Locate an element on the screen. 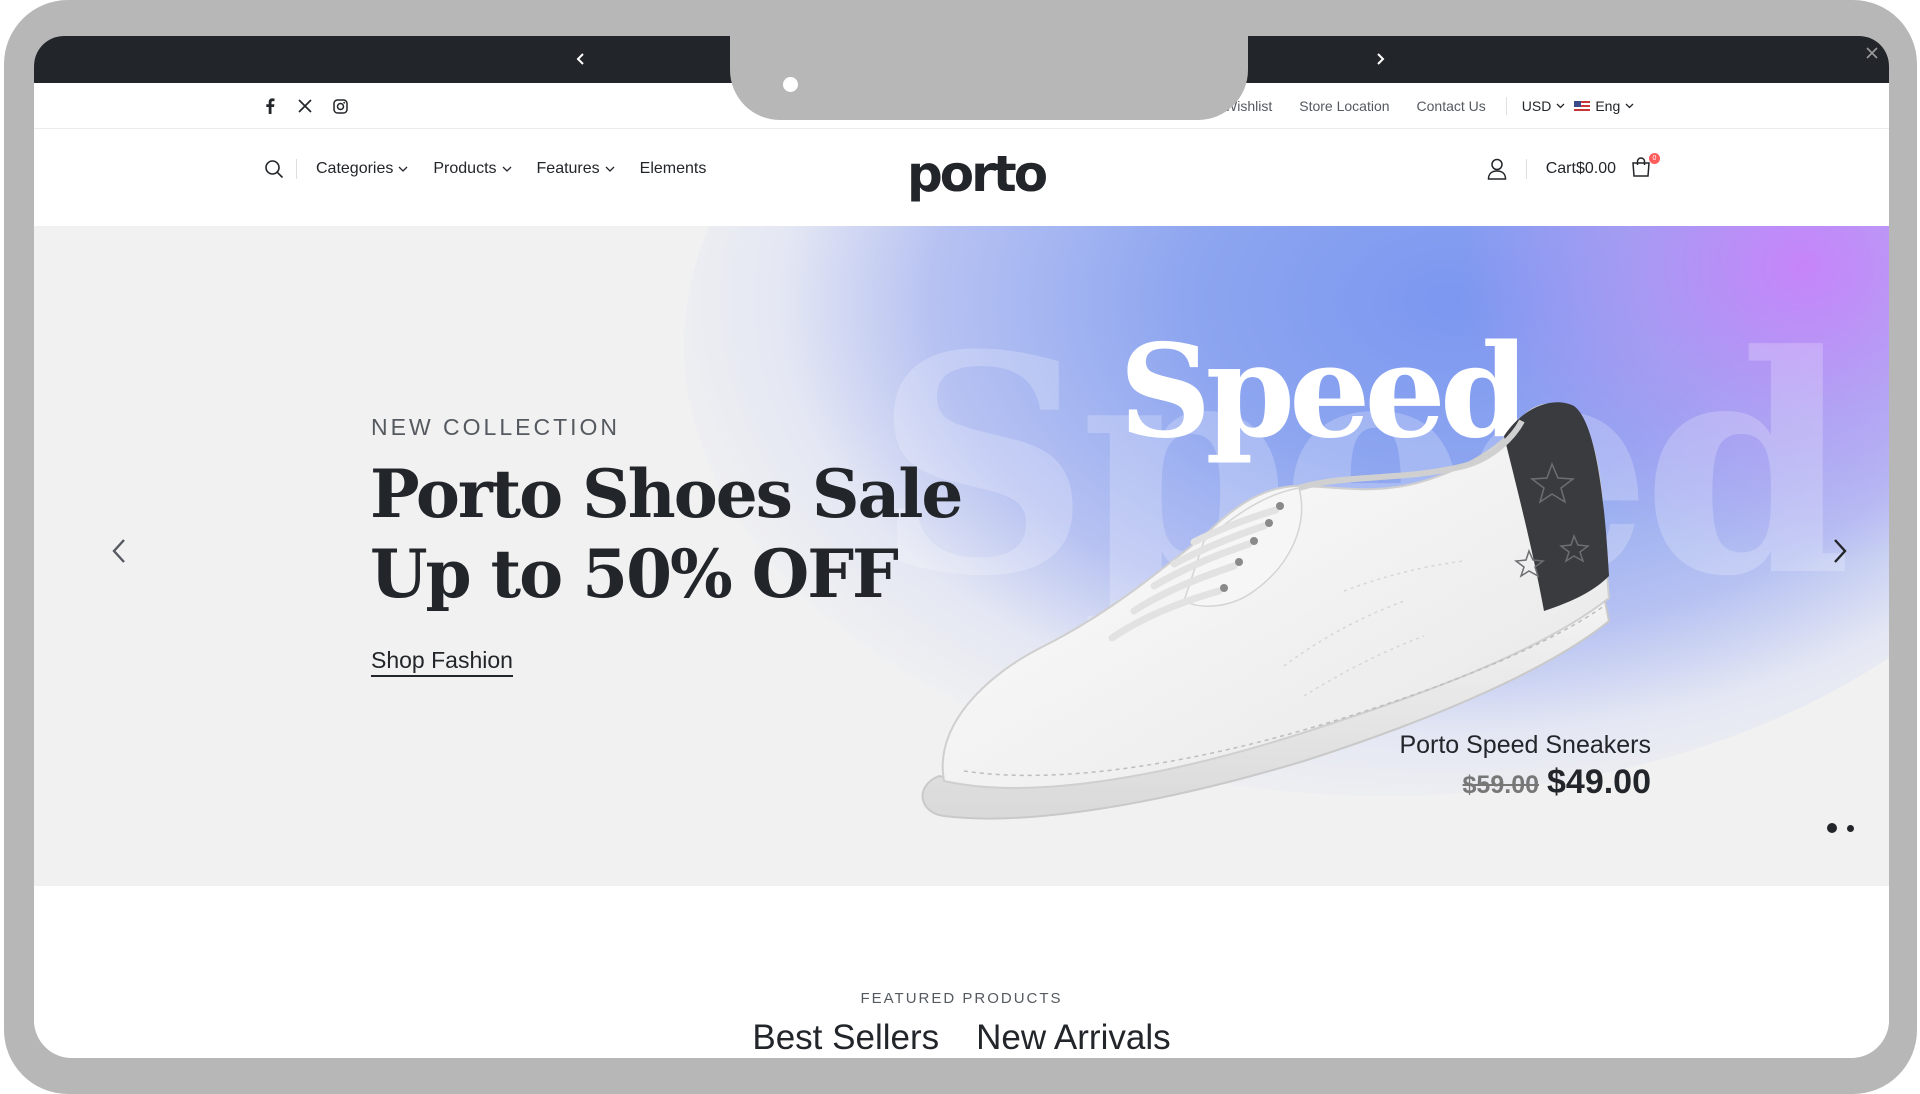 The width and height of the screenshot is (1920, 1094). account-button is located at coordinates (1497, 169).